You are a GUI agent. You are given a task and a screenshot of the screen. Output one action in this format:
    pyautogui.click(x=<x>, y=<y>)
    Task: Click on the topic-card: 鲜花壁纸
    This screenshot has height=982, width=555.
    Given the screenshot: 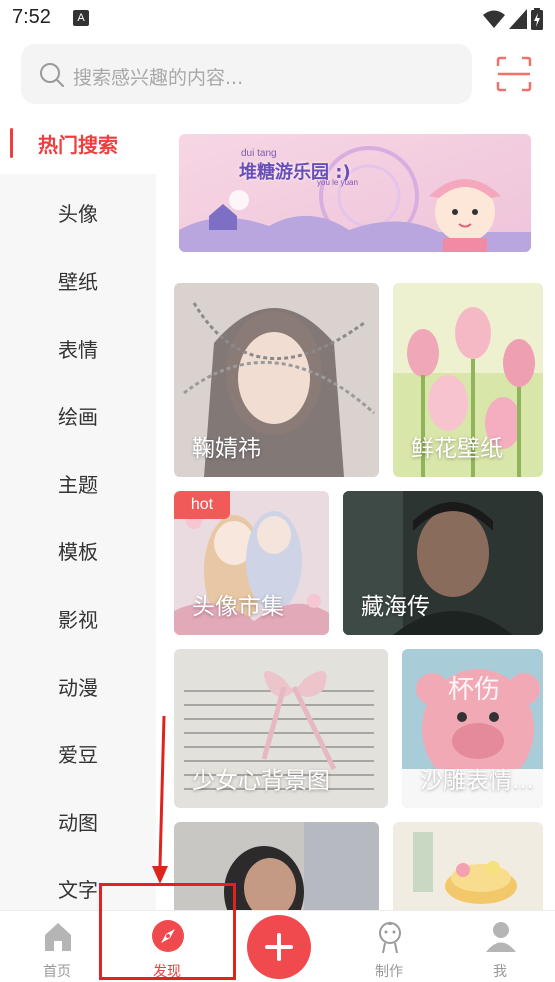 What is the action you would take?
    pyautogui.click(x=468, y=380)
    